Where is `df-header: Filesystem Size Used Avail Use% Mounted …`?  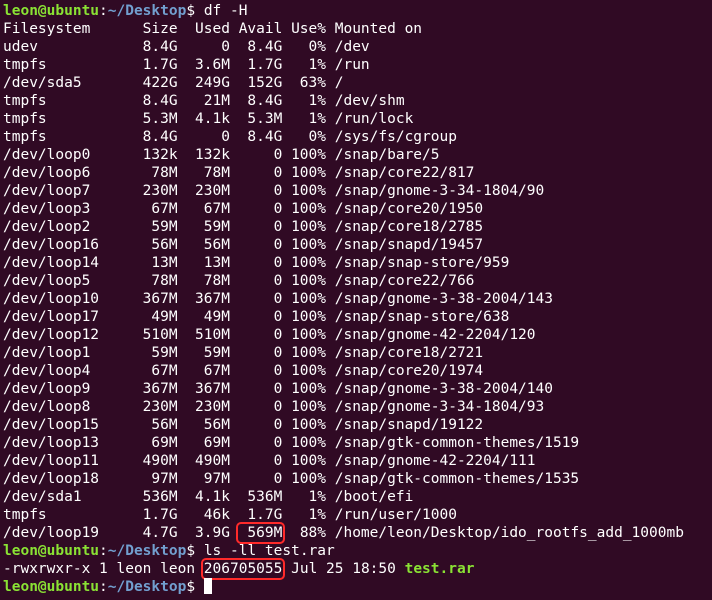
df-header: Filesystem Size Used Avail Use% Mounted … is located at coordinates (213, 29).